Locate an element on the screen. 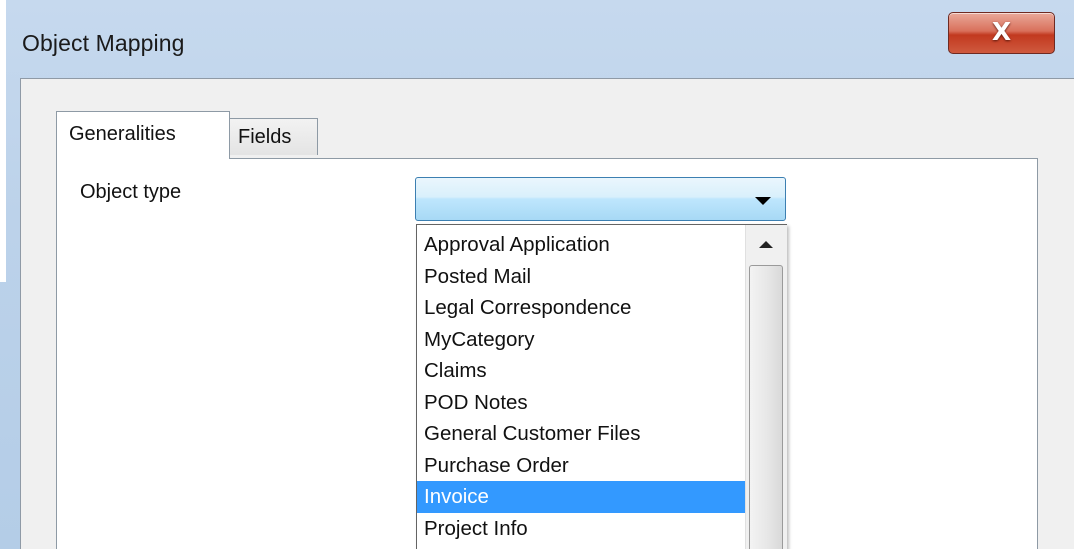 Image resolution: width=1074 pixels, height=549 pixels. list-item-posted-mail: Posted Mail is located at coordinates (581, 277).